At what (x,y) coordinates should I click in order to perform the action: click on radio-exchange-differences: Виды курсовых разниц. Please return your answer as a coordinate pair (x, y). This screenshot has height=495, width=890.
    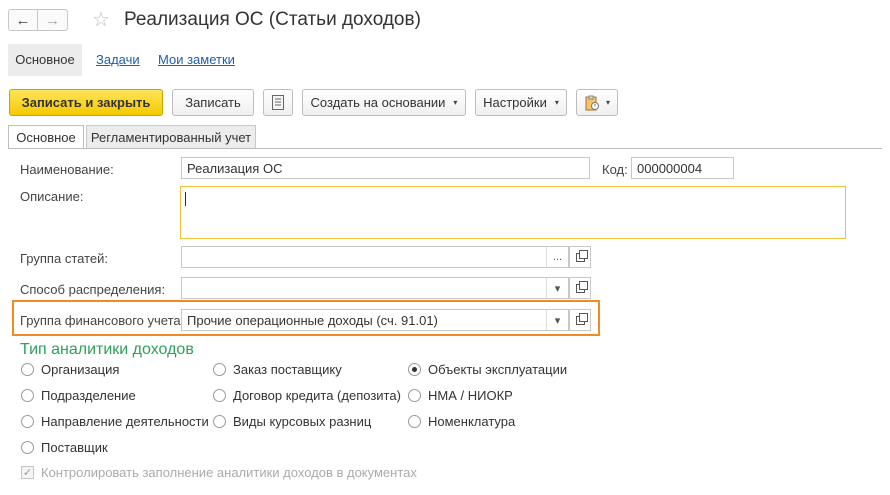
    Looking at the image, I should click on (292, 421).